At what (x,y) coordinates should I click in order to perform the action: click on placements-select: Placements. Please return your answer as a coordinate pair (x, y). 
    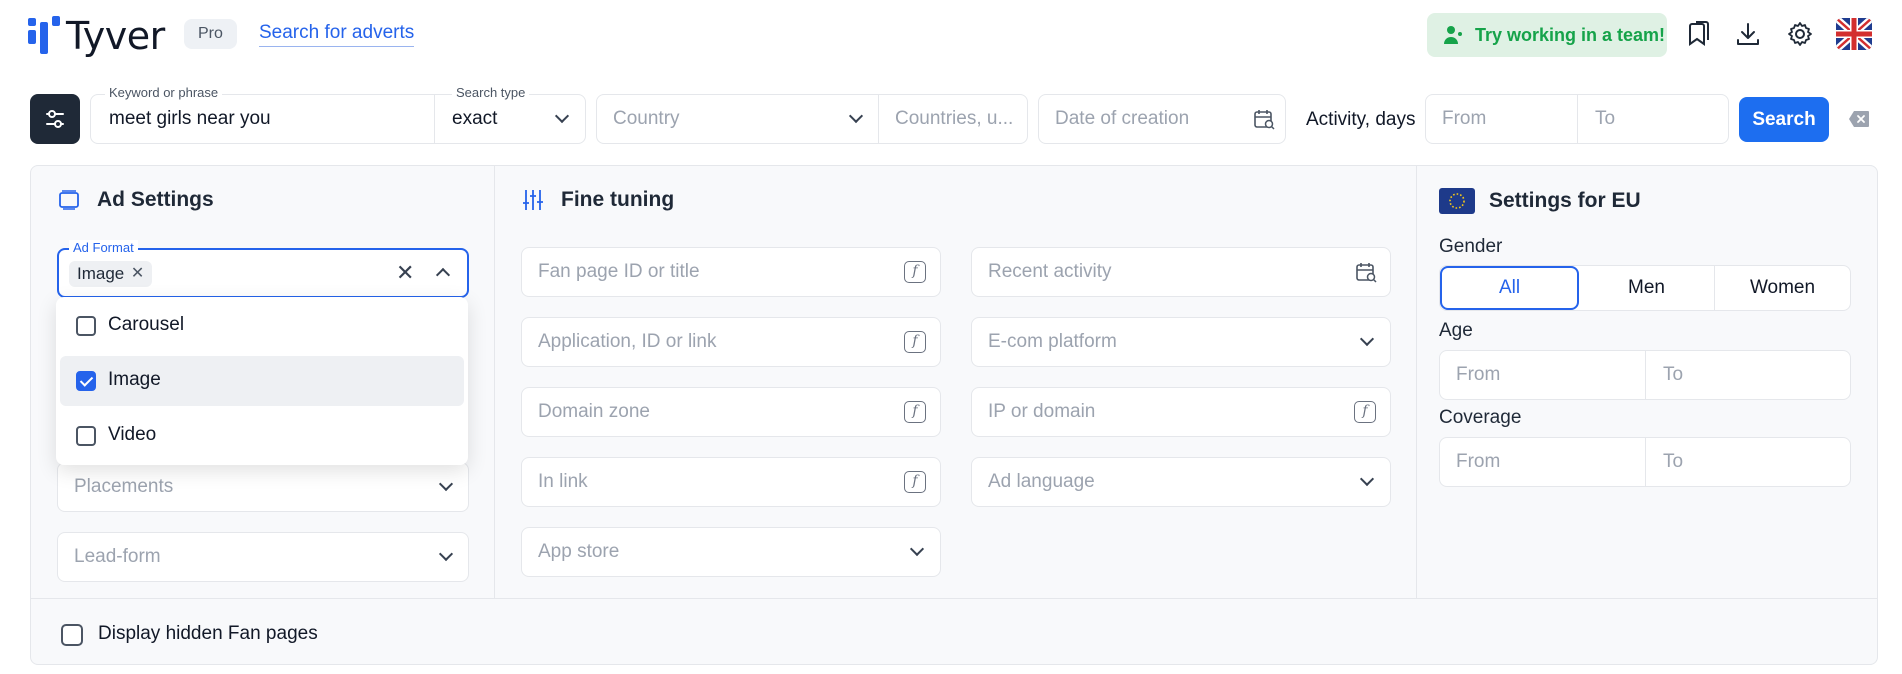
    Looking at the image, I should click on (263, 487).